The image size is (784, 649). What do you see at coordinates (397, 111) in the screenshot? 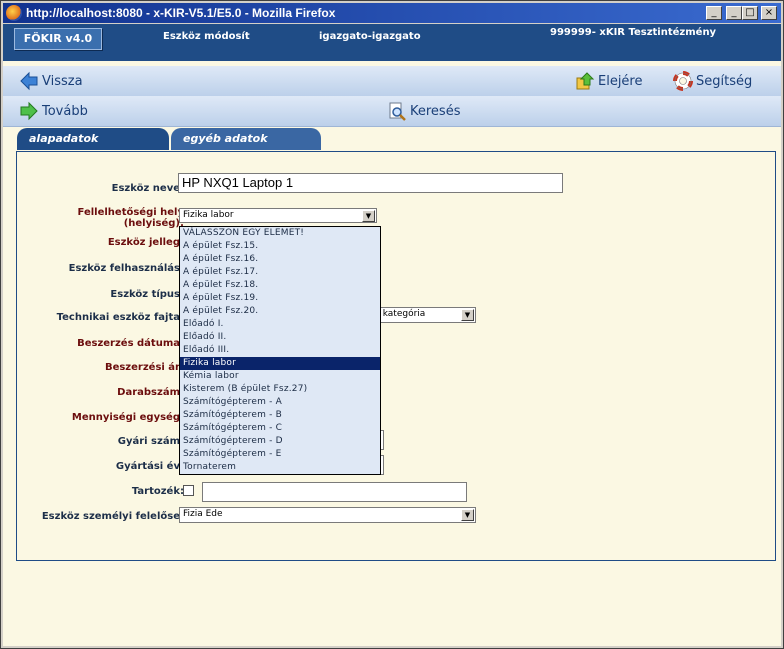
I see `search-icon` at bounding box center [397, 111].